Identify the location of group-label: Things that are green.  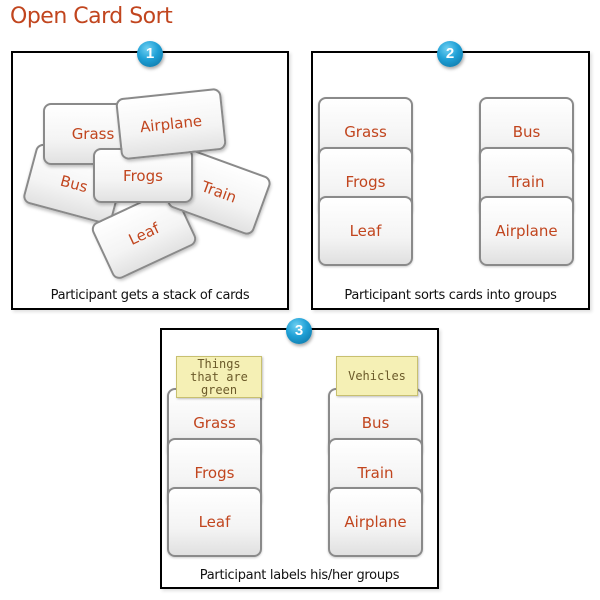
(219, 376).